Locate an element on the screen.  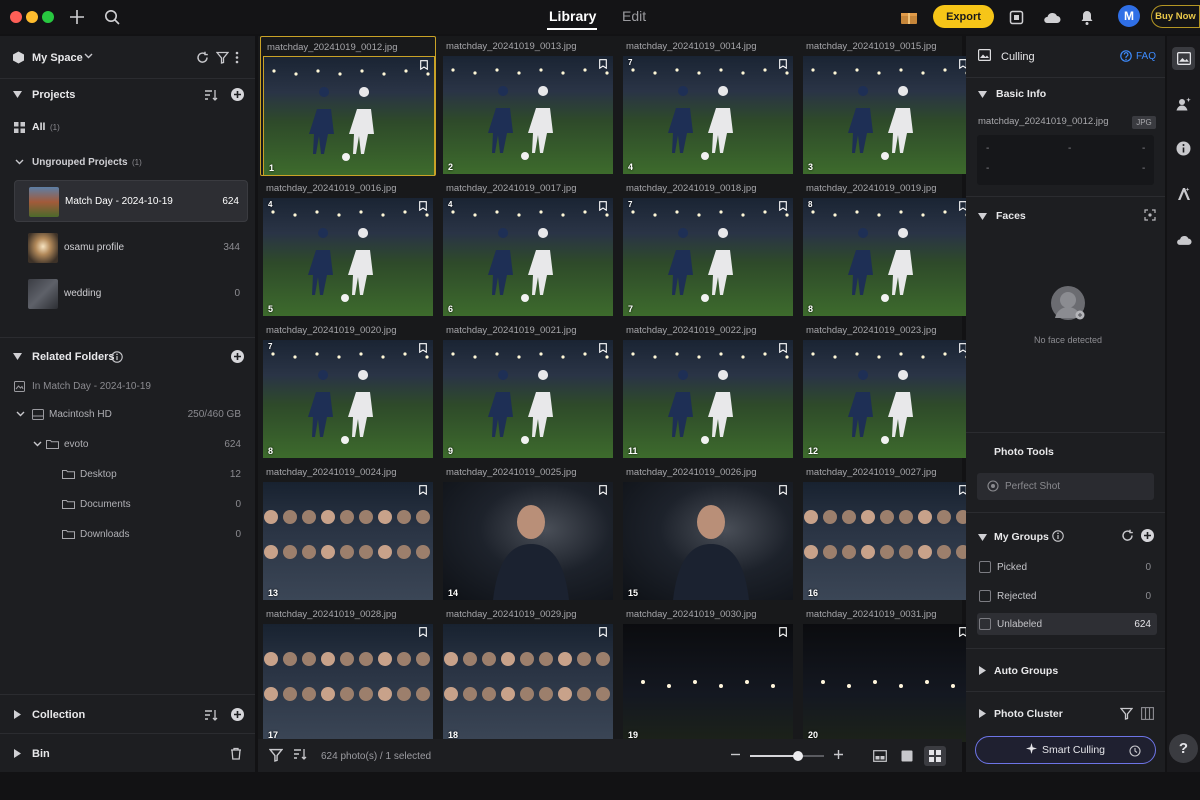
photo-thumbnail: 9 is located at coordinates (528, 399).